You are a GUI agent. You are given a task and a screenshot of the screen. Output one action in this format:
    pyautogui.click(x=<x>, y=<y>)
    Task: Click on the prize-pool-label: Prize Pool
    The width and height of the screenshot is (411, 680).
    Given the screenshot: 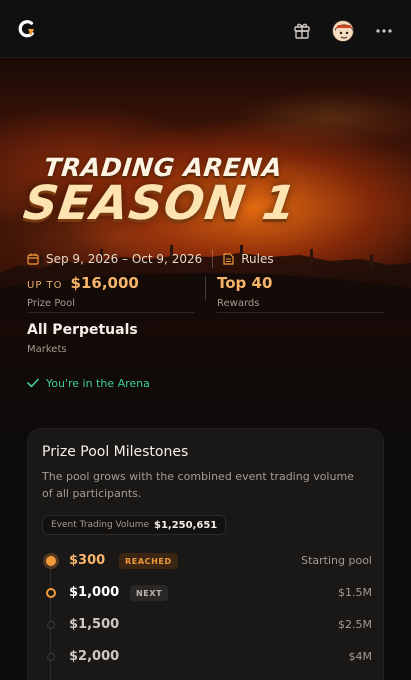 What is the action you would take?
    pyautogui.click(x=51, y=303)
    